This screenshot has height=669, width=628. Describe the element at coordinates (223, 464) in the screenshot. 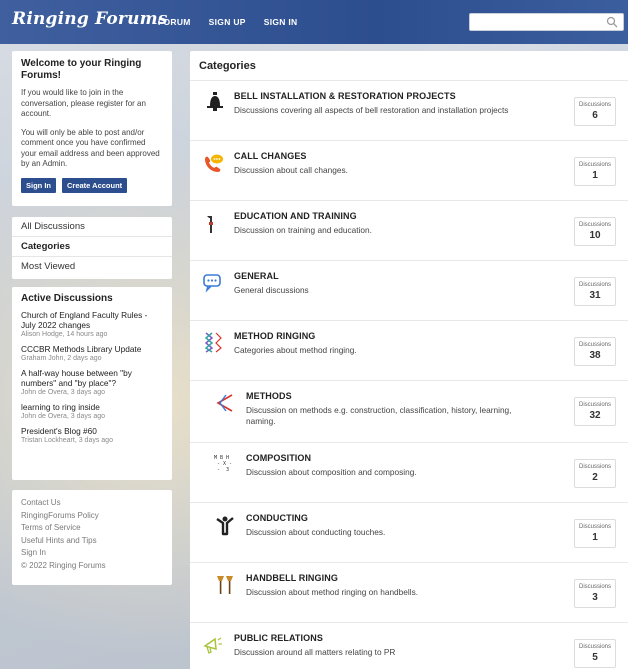

I see `composition-icon: M B H - X - - 3` at that location.